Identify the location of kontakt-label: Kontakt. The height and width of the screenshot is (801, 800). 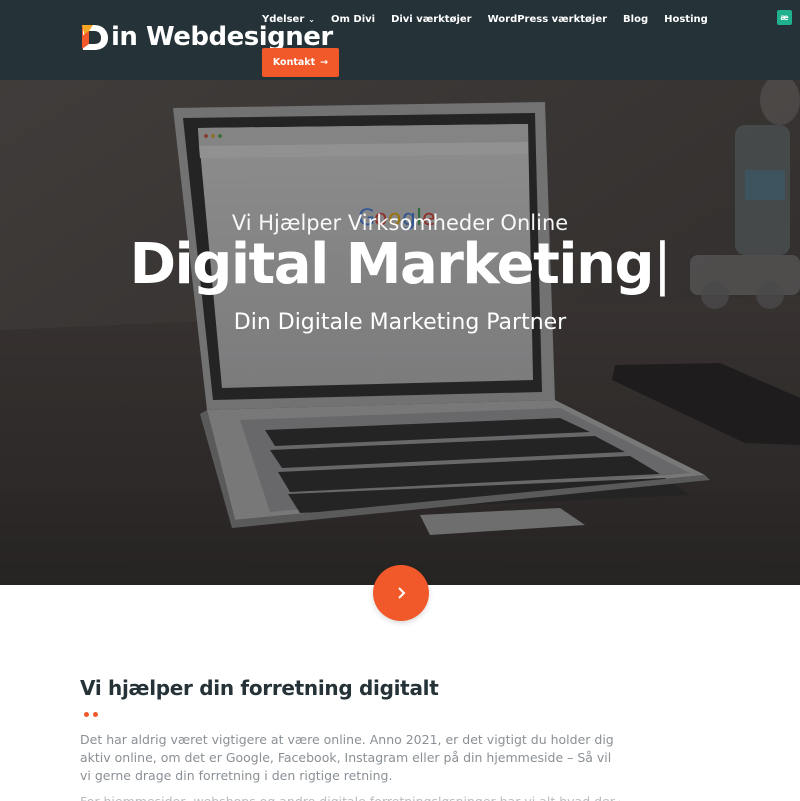
(294, 62).